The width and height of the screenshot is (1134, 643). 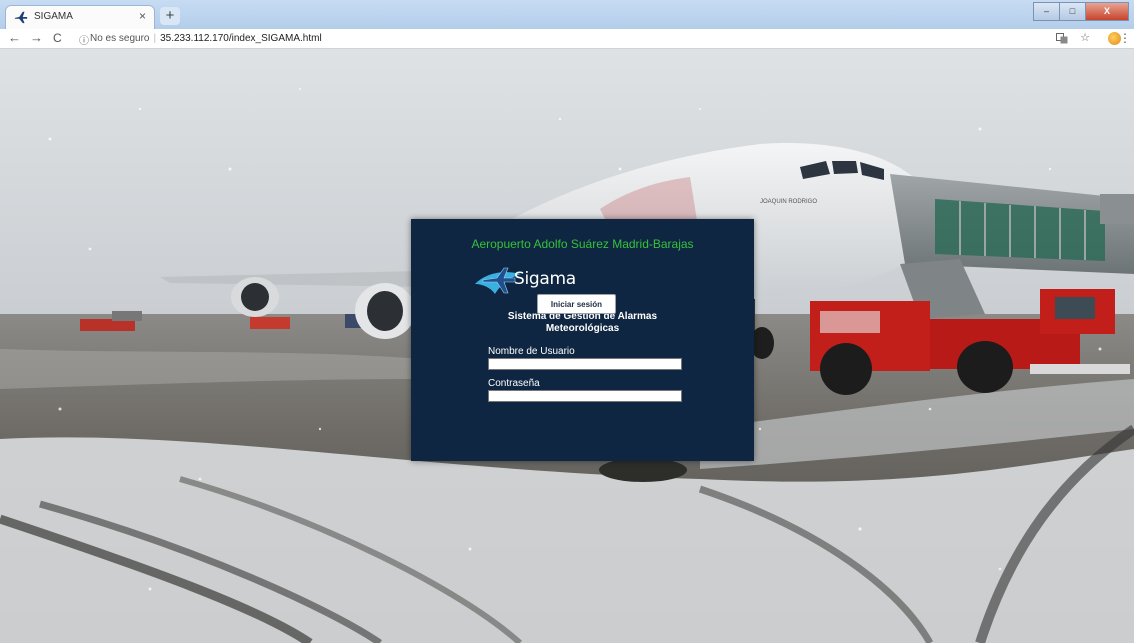 What do you see at coordinates (170, 16) in the screenshot?
I see `new-tab-button: +` at bounding box center [170, 16].